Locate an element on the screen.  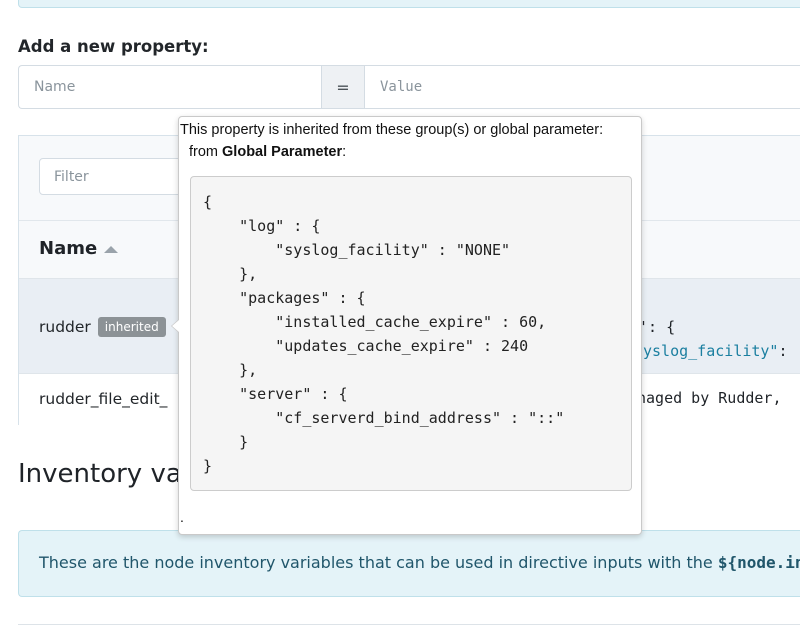
equals-sign: = is located at coordinates (343, 87).